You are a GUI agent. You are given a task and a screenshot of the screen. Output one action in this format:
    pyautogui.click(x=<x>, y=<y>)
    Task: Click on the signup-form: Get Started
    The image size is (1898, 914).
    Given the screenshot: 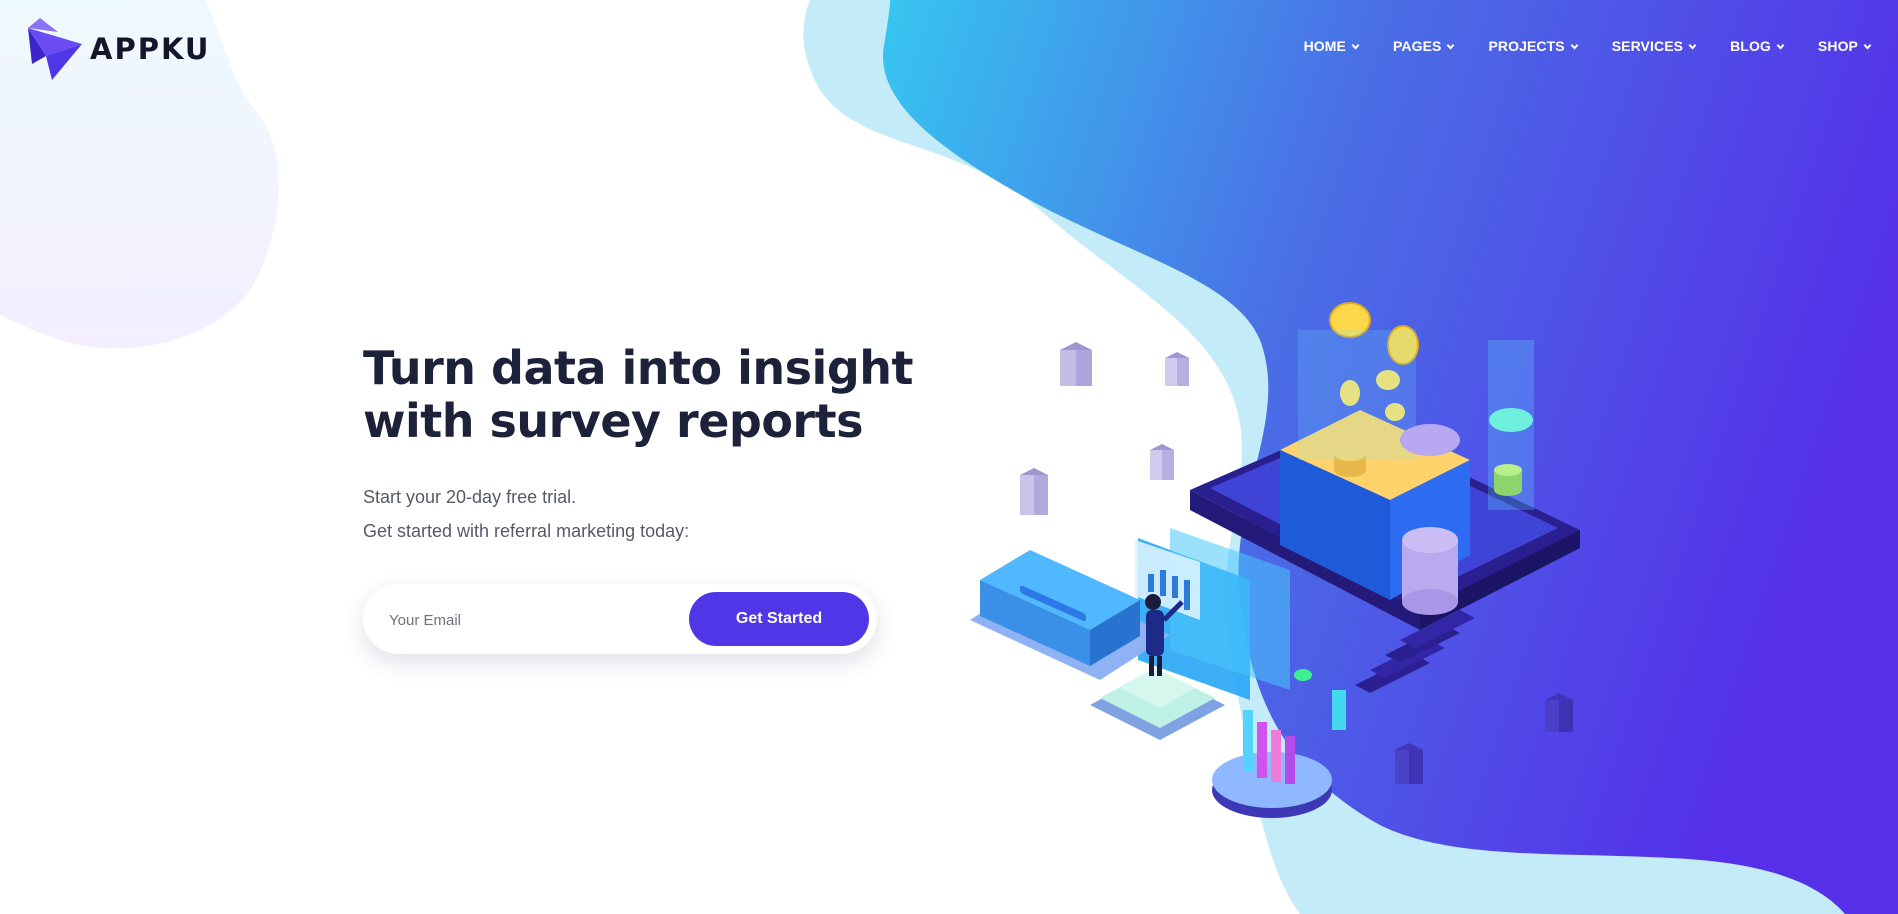 What is the action you would take?
    pyautogui.click(x=620, y=619)
    